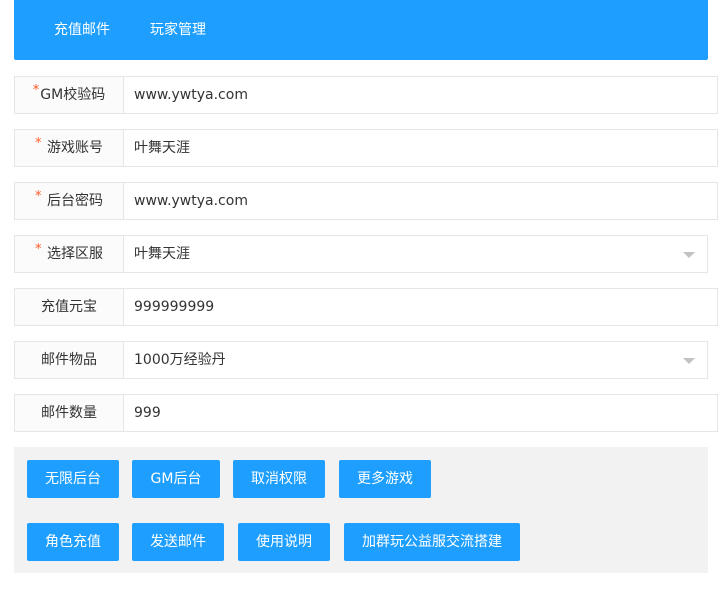 The width and height of the screenshot is (718, 594). Describe the element at coordinates (432, 542) in the screenshot. I see `join-group-button: 加群玩公益服交流搭建` at that location.